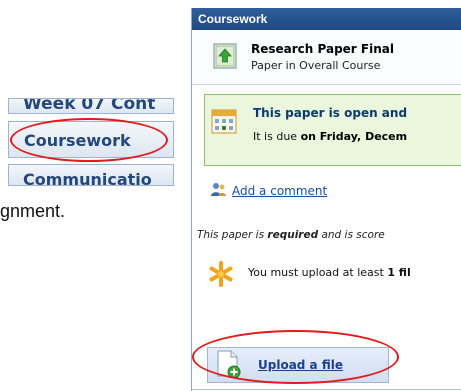 The height and width of the screenshot is (391, 461). I want to click on add-comment-link: Add a comment, so click(279, 191).